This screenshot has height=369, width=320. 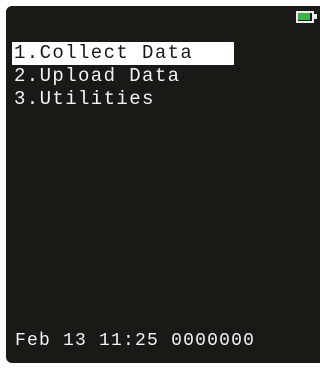 I want to click on battery-level-fill, so click(x=304, y=16).